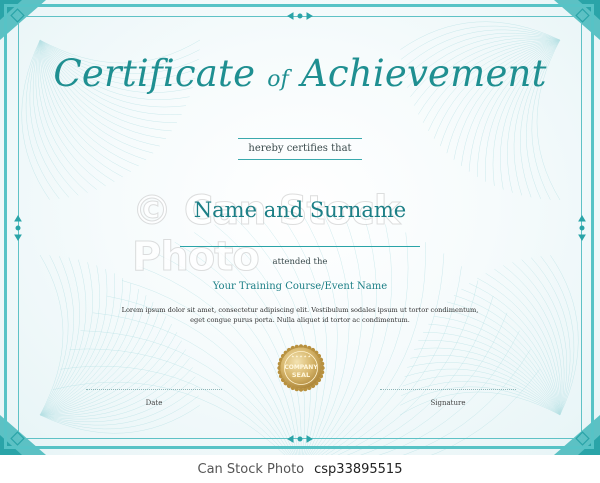 The width and height of the screenshot is (600, 483). Describe the element at coordinates (278, 79) in the screenshot. I see `title-of: of` at that location.